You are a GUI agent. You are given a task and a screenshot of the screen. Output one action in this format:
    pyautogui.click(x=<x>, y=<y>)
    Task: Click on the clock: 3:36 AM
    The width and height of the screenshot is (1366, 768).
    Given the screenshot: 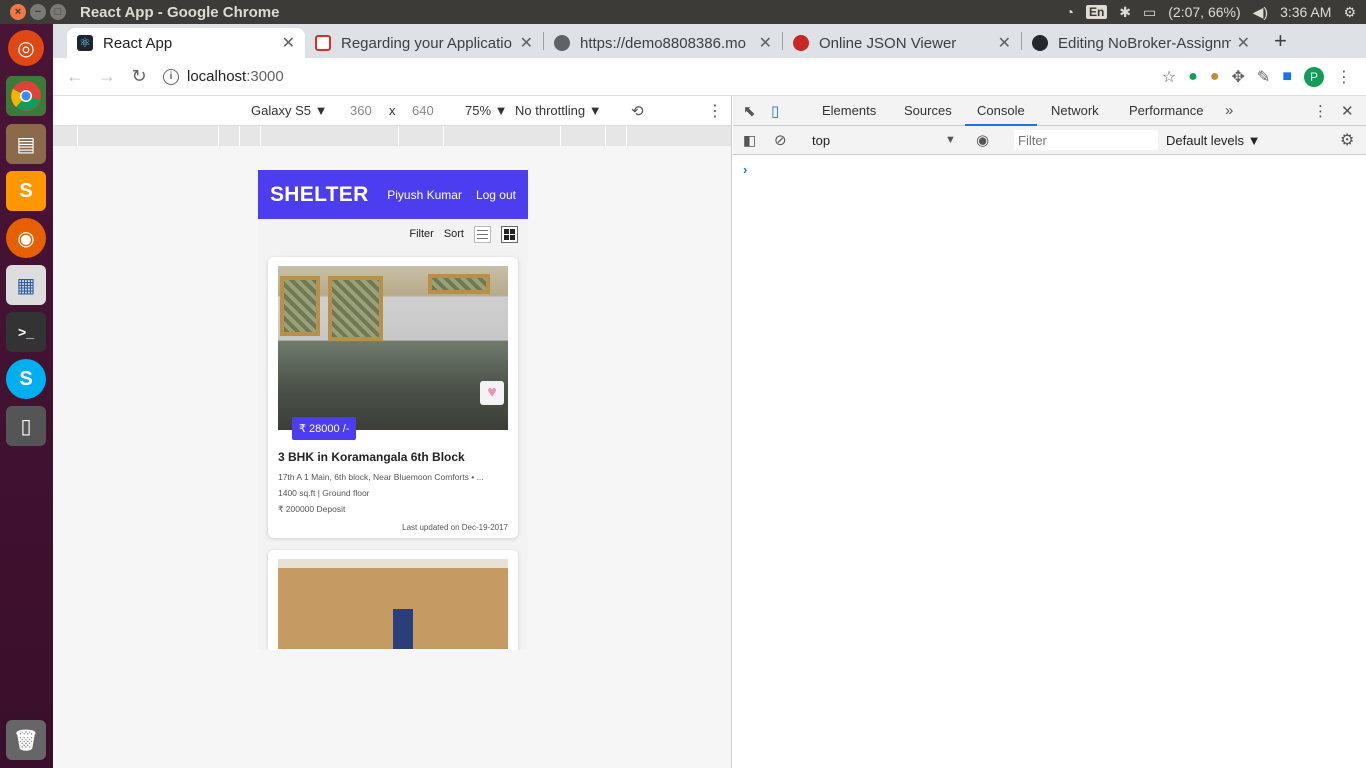 What is the action you would take?
    pyautogui.click(x=1305, y=12)
    